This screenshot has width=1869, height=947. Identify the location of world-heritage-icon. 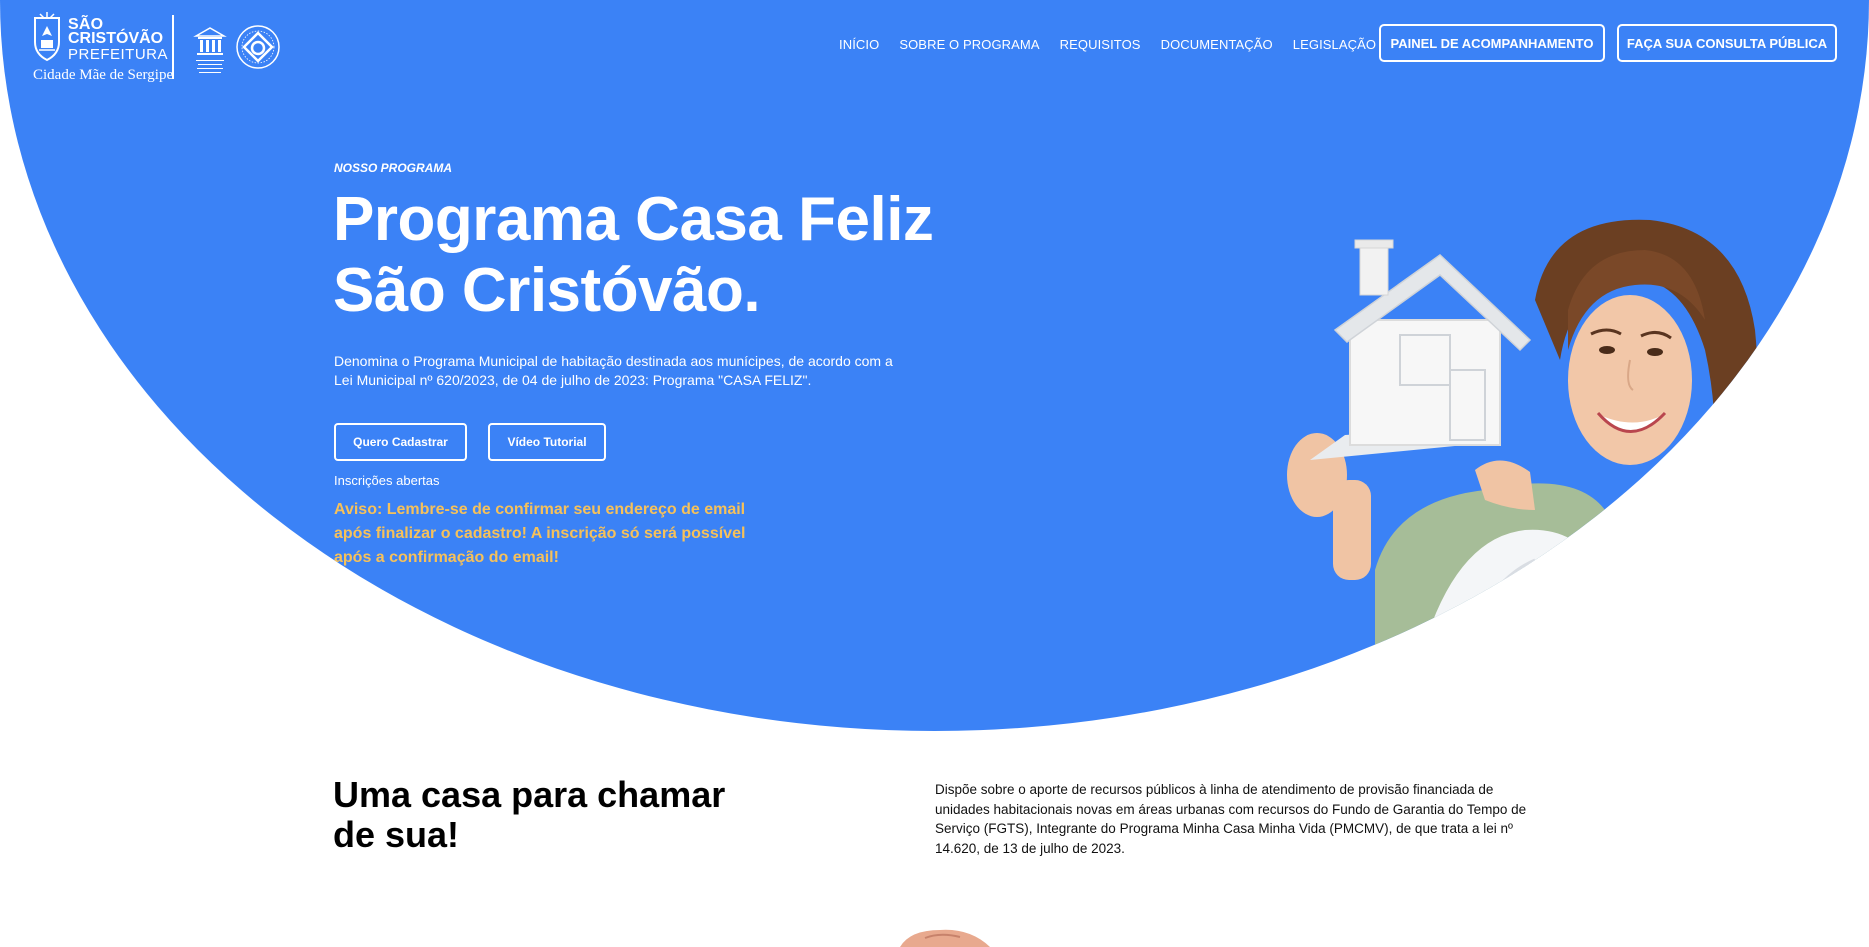
(258, 47).